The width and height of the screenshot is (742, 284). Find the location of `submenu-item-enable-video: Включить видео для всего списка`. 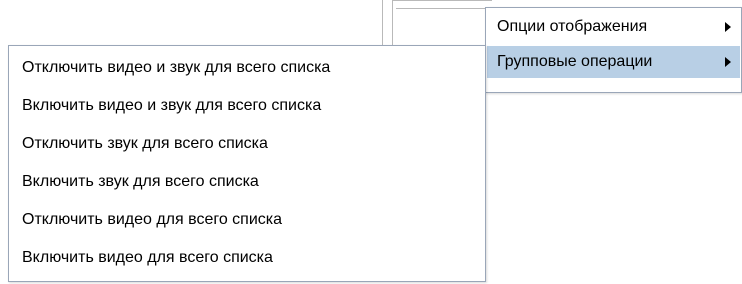

submenu-item-enable-video: Включить видео для всего списка is located at coordinates (247, 258).